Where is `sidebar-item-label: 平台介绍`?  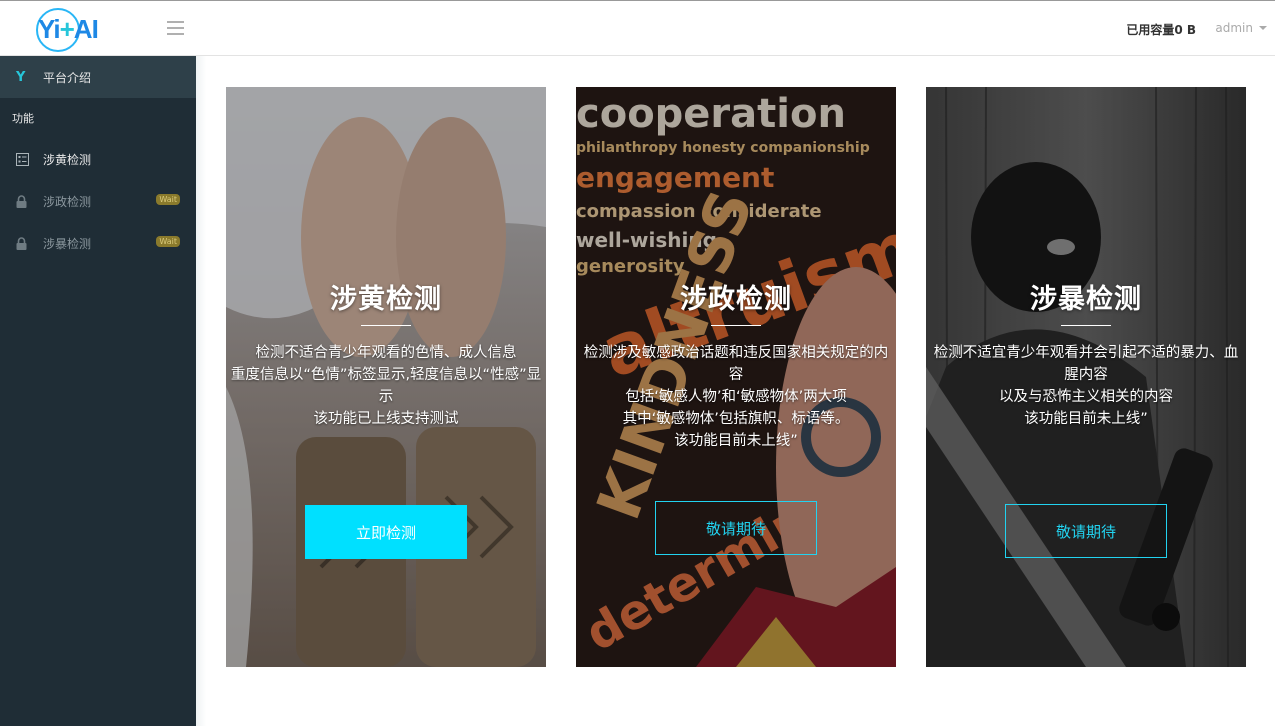 sidebar-item-label: 平台介绍 is located at coordinates (67, 77).